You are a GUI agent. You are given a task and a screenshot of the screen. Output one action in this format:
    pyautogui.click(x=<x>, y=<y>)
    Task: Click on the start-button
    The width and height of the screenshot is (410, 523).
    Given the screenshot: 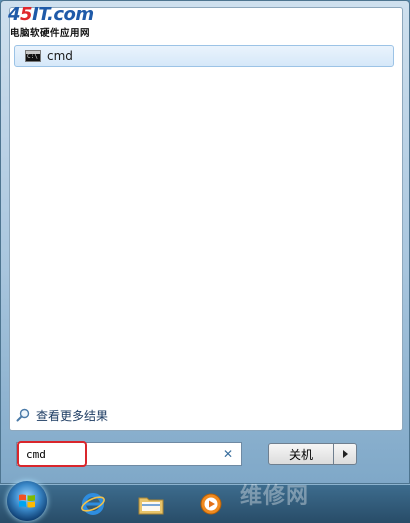 What is the action you would take?
    pyautogui.click(x=27, y=501)
    